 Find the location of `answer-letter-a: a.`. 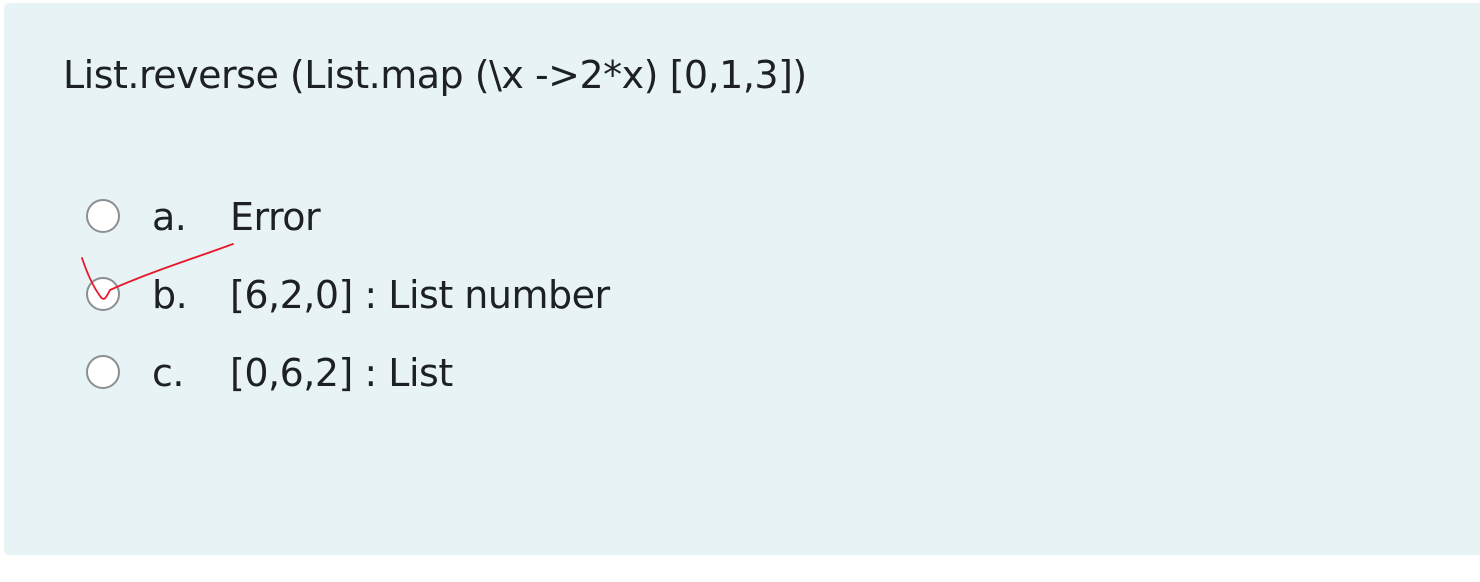

answer-letter-a: a. is located at coordinates (169, 217).